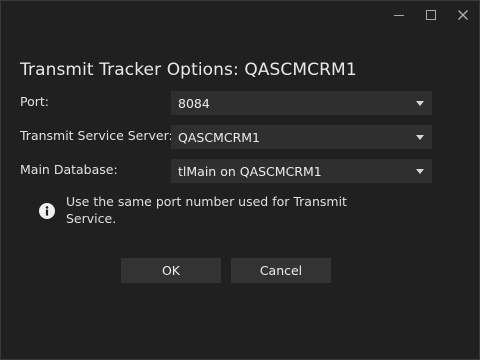 This screenshot has height=360, width=480. What do you see at coordinates (47, 211) in the screenshot?
I see `info-icon` at bounding box center [47, 211].